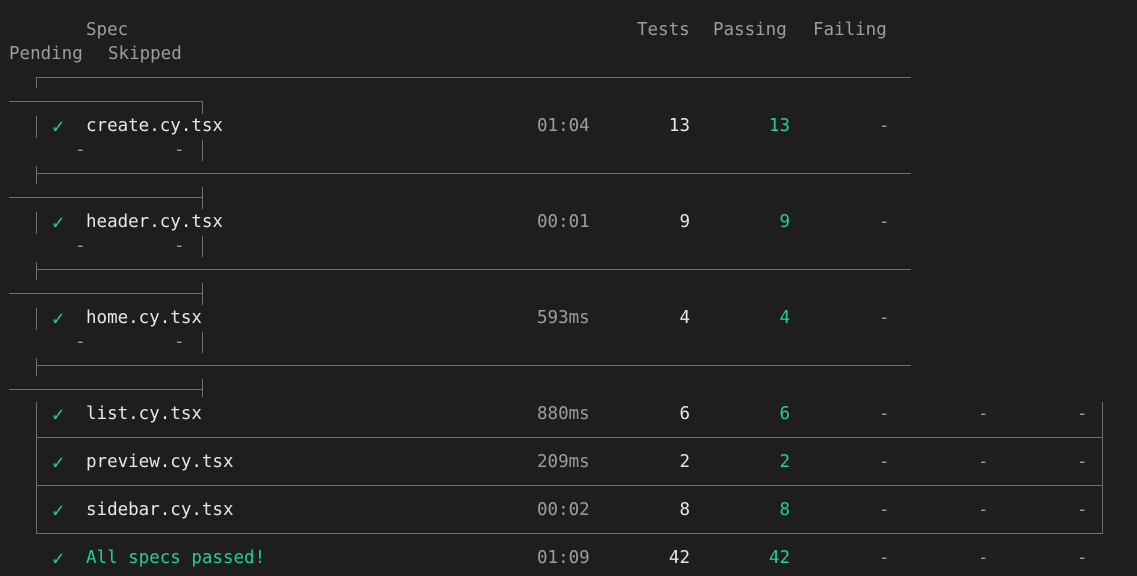  Describe the element at coordinates (1082, 558) in the screenshot. I see `summary-skipped: -` at that location.